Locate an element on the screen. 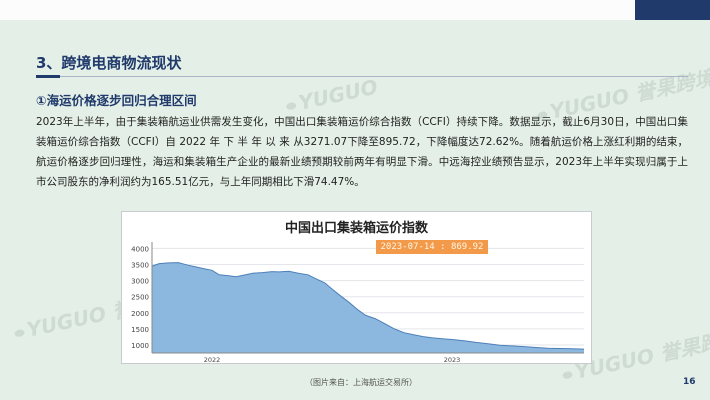  section-title: 3、跨境电商物流现状 is located at coordinates (109, 63).